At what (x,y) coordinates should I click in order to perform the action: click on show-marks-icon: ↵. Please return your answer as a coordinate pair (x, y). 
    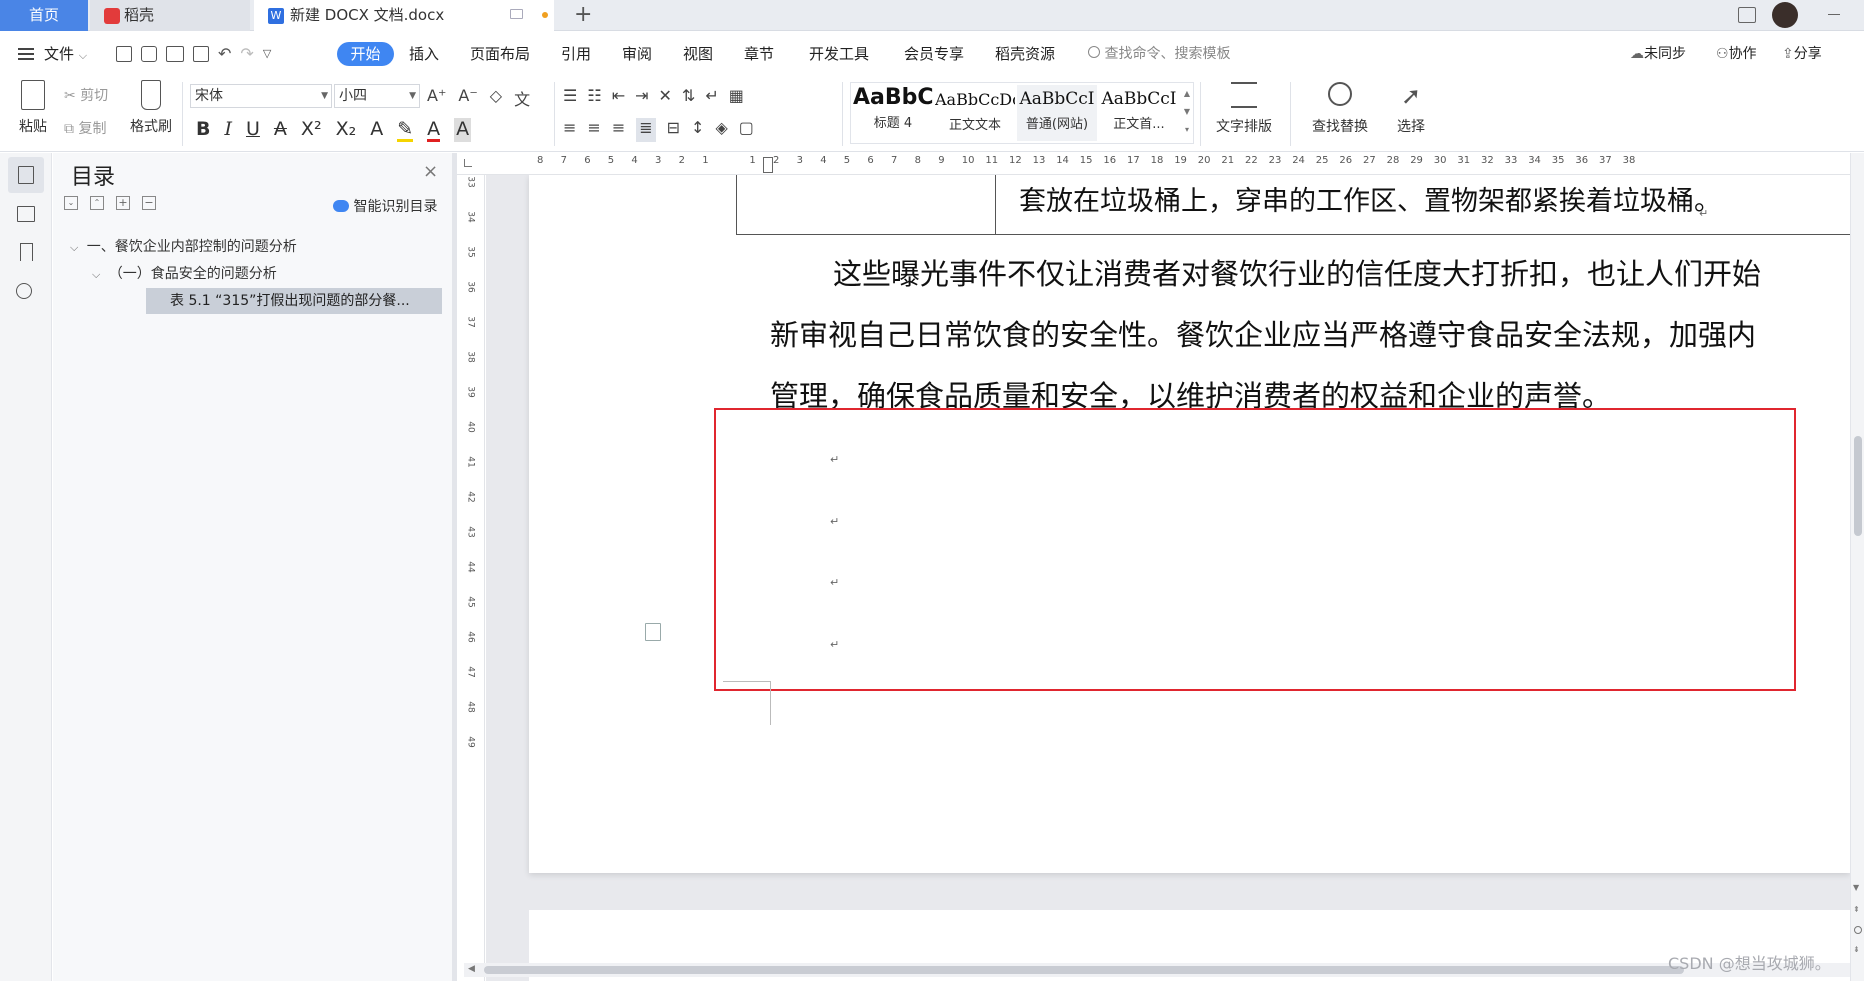
    Looking at the image, I should click on (711, 96).